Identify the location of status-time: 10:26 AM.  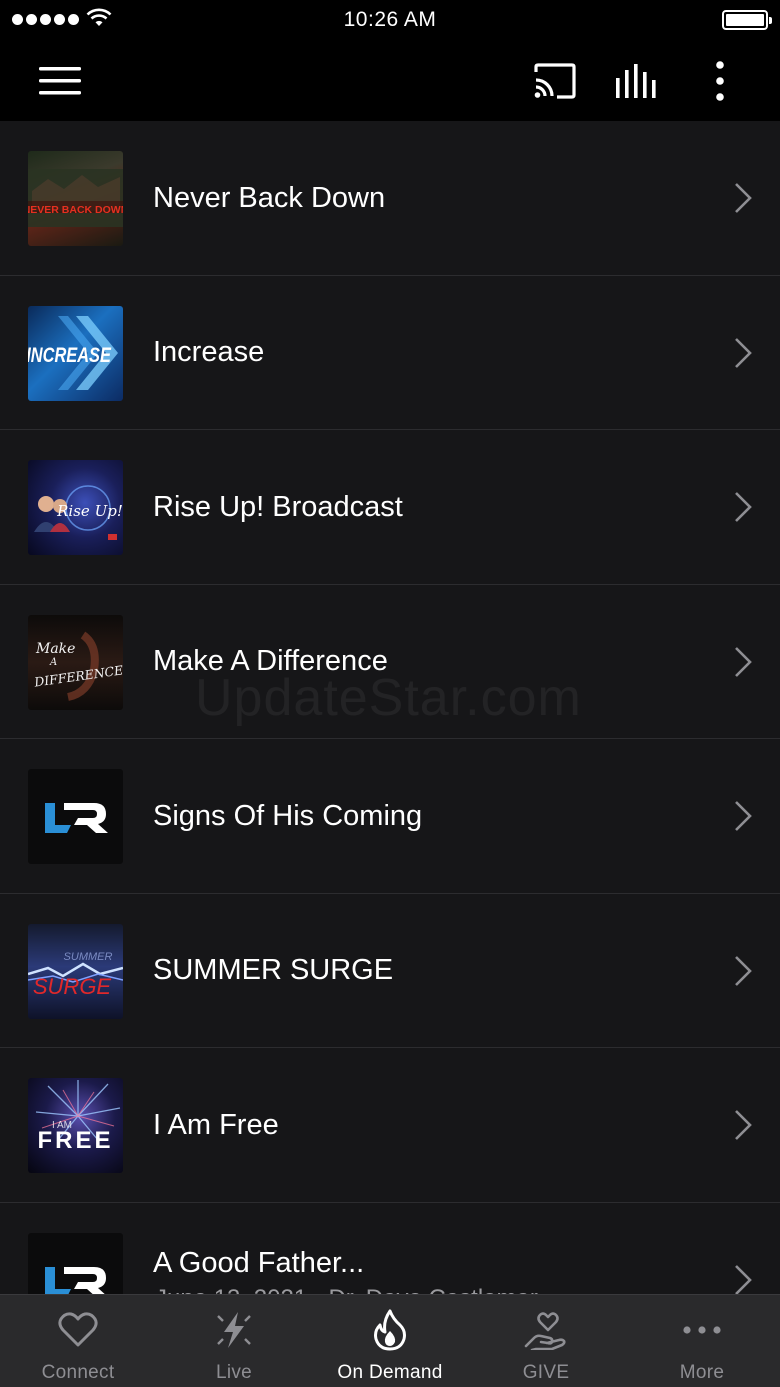
(390, 19).